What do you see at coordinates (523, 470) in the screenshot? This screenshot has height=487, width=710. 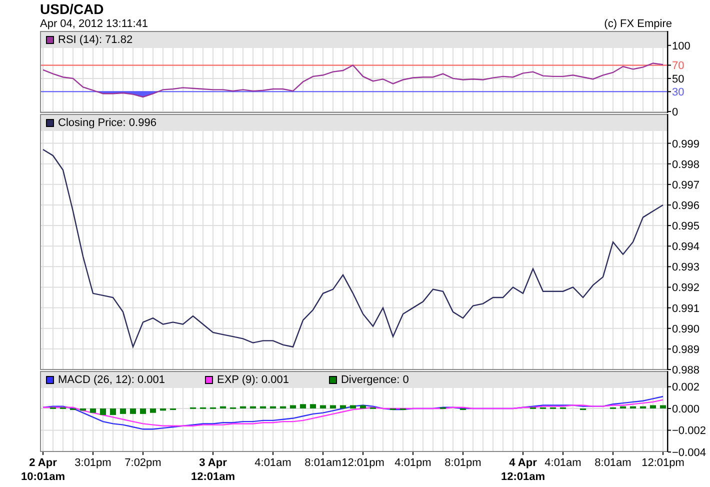 I see `axis-tick-label: 4 Apr 12:01am` at bounding box center [523, 470].